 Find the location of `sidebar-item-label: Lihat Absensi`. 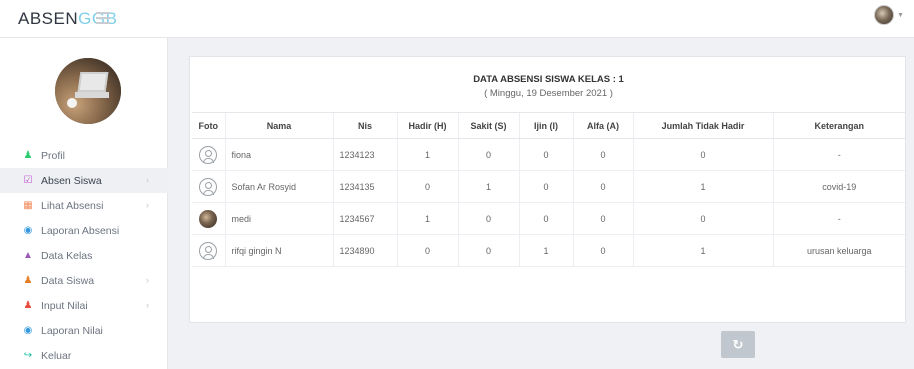

sidebar-item-label: Lihat Absensi is located at coordinates (72, 205).